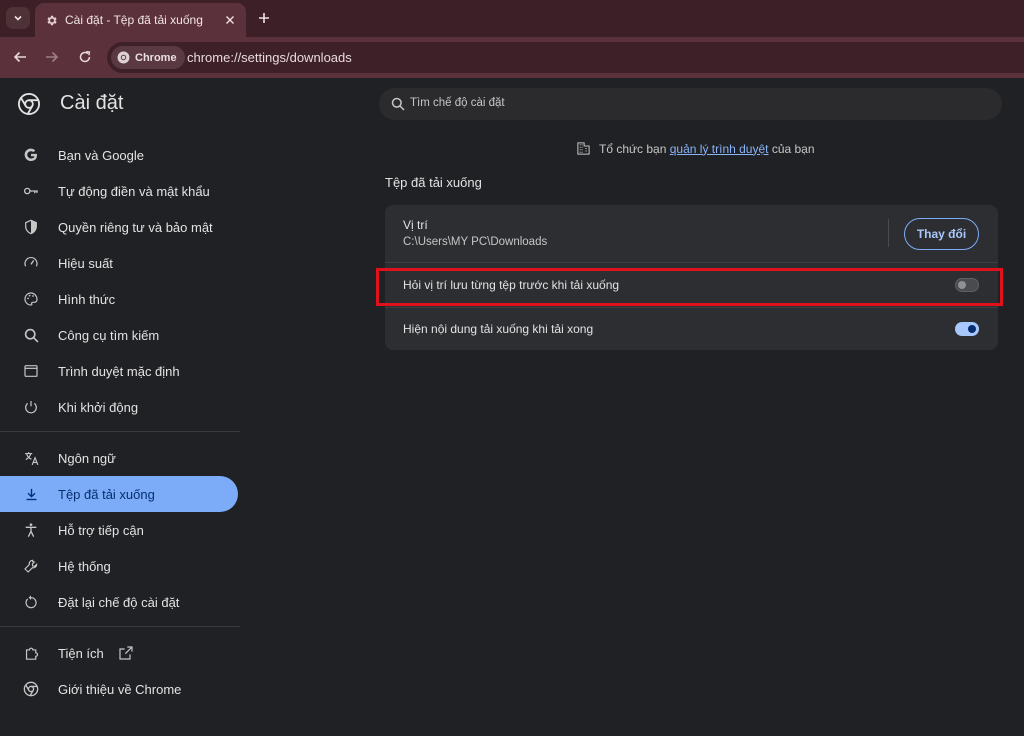 This screenshot has height=736, width=1024. I want to click on accessibility-icon, so click(31, 530).